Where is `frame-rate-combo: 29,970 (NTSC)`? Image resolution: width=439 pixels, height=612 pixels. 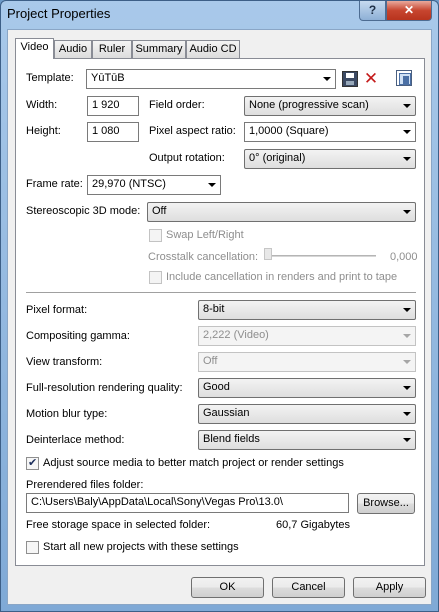
frame-rate-combo: 29,970 (NTSC) is located at coordinates (154, 185).